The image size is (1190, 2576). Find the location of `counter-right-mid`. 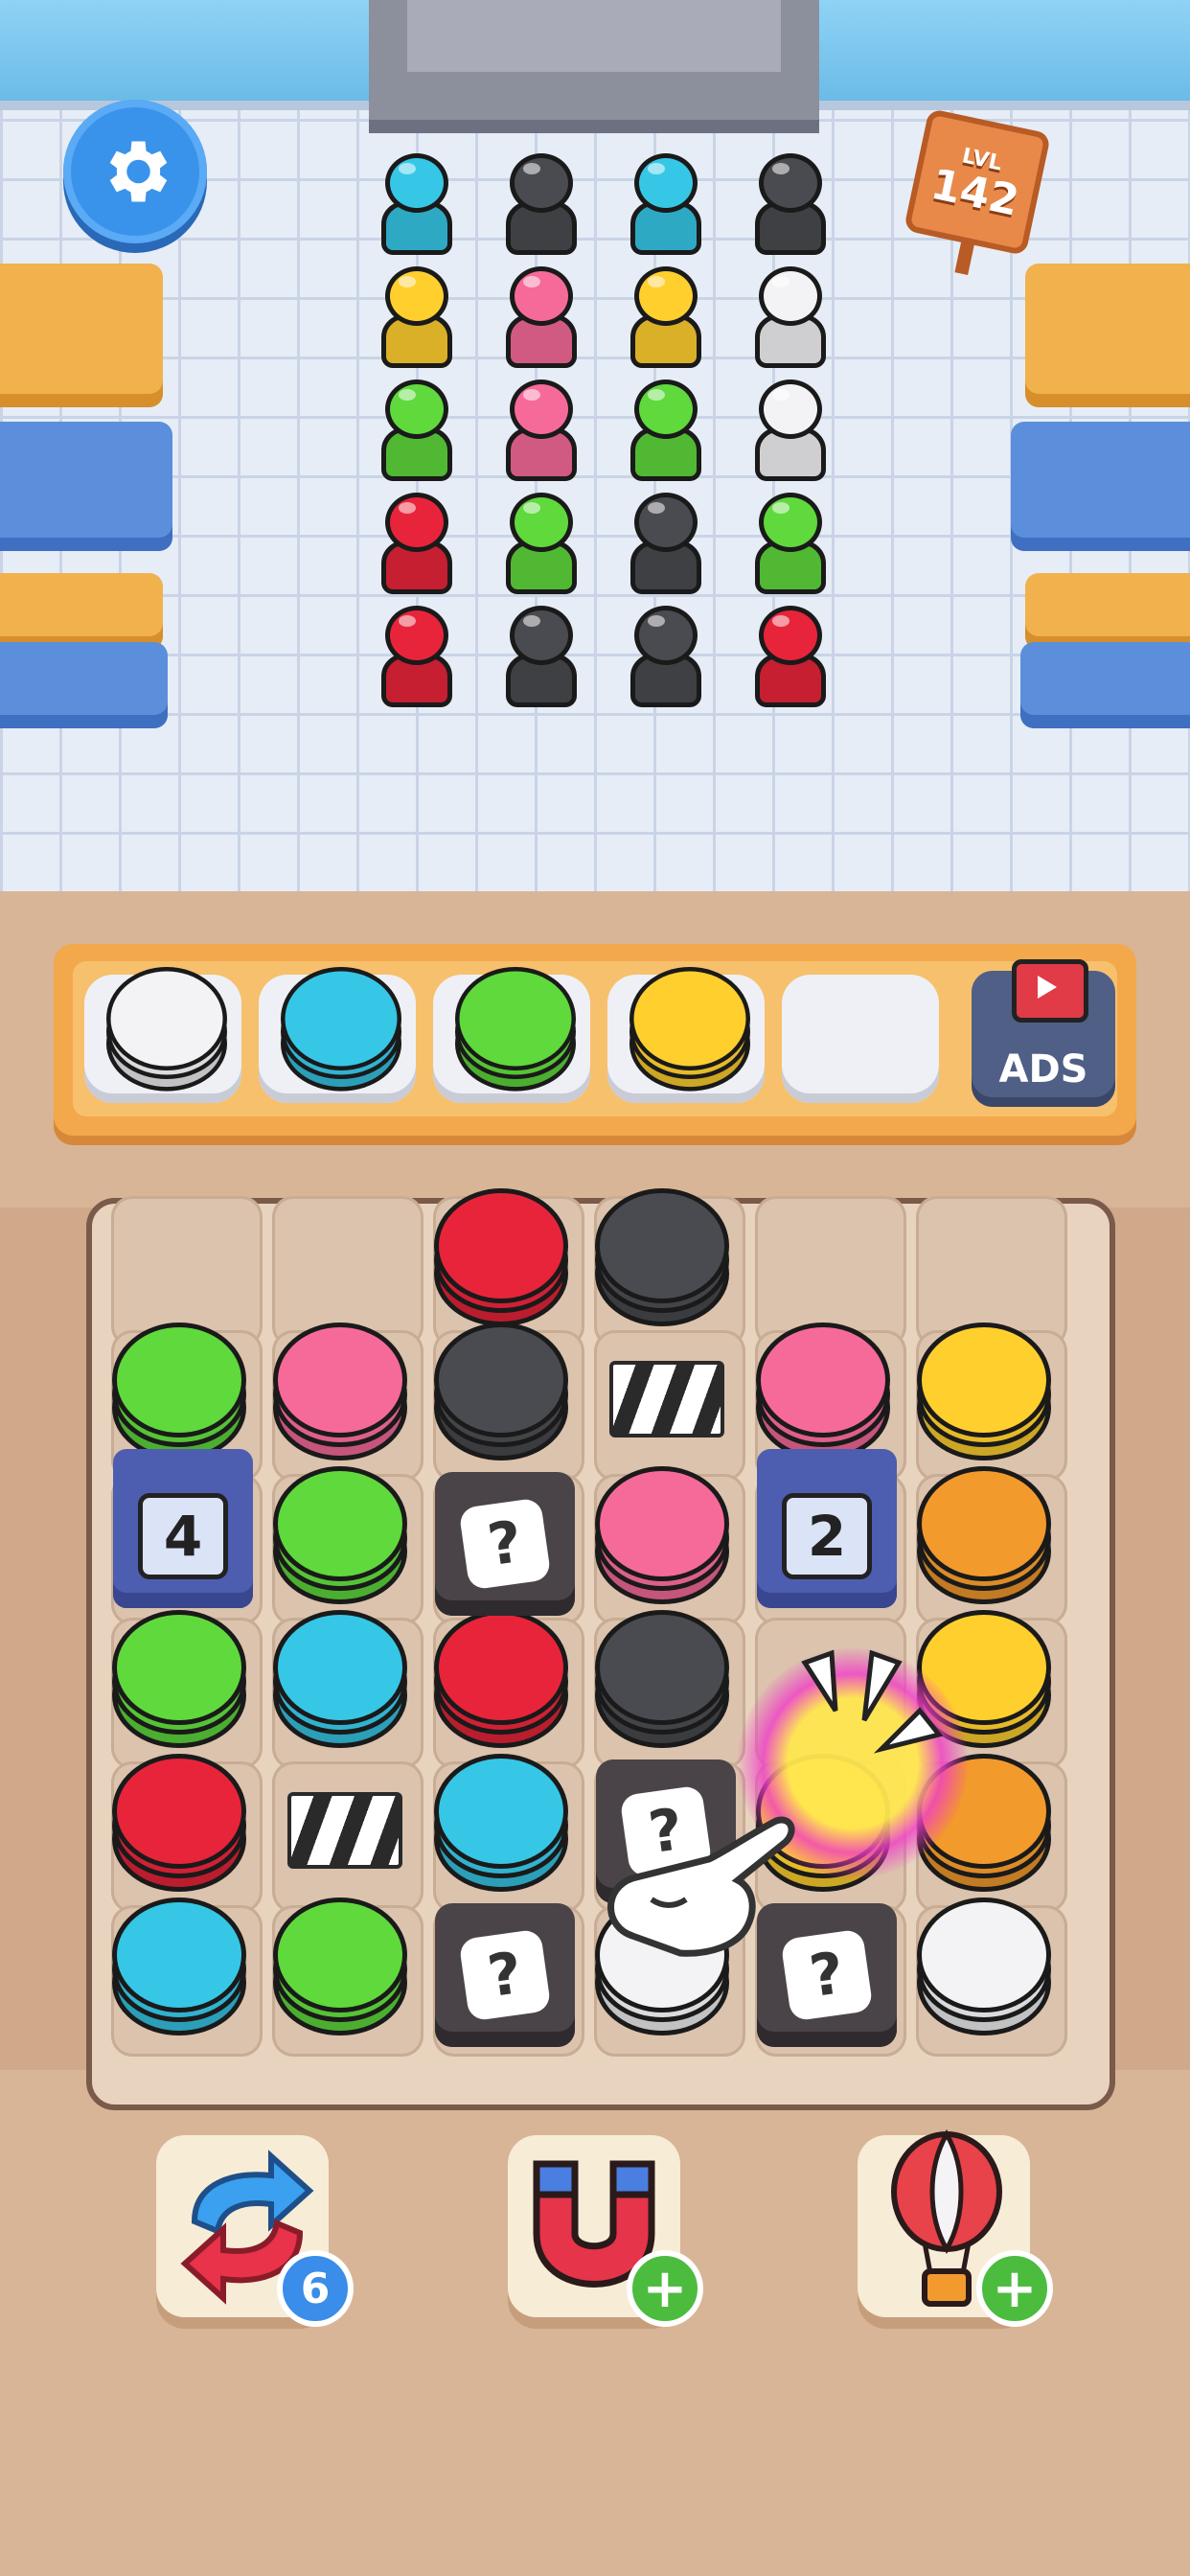

counter-right-mid is located at coordinates (1101, 486).